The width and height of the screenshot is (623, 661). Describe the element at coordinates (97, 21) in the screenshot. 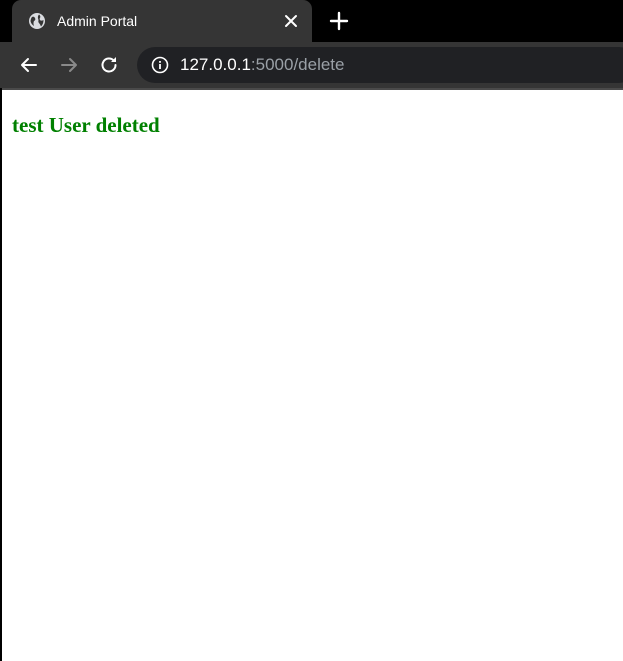

I see `tab-title: Admin Portal` at that location.